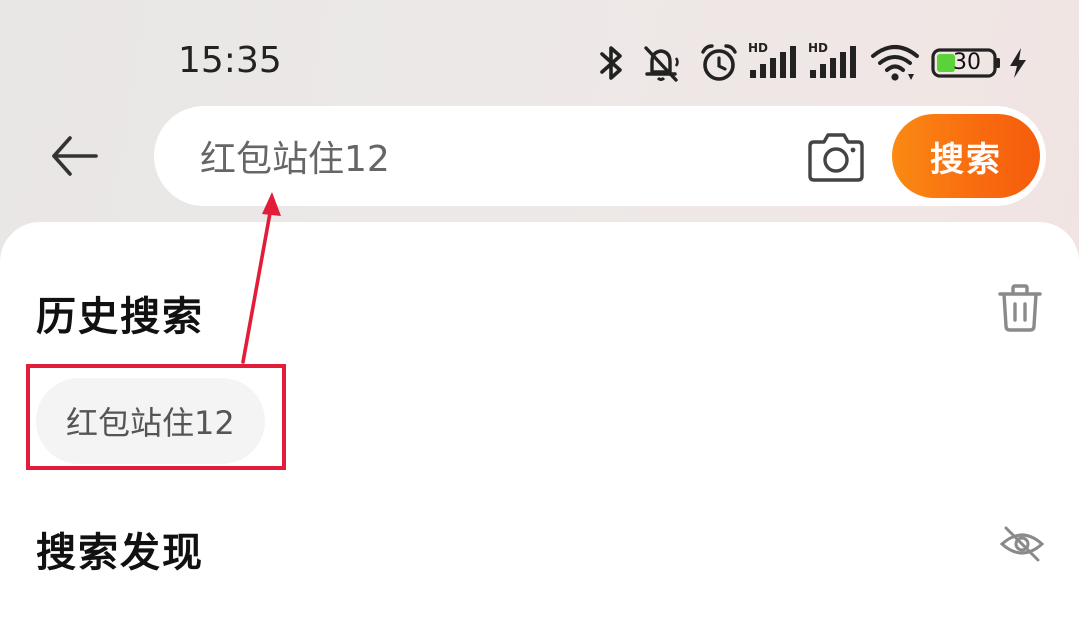  I want to click on camera-icon, so click(836, 157).